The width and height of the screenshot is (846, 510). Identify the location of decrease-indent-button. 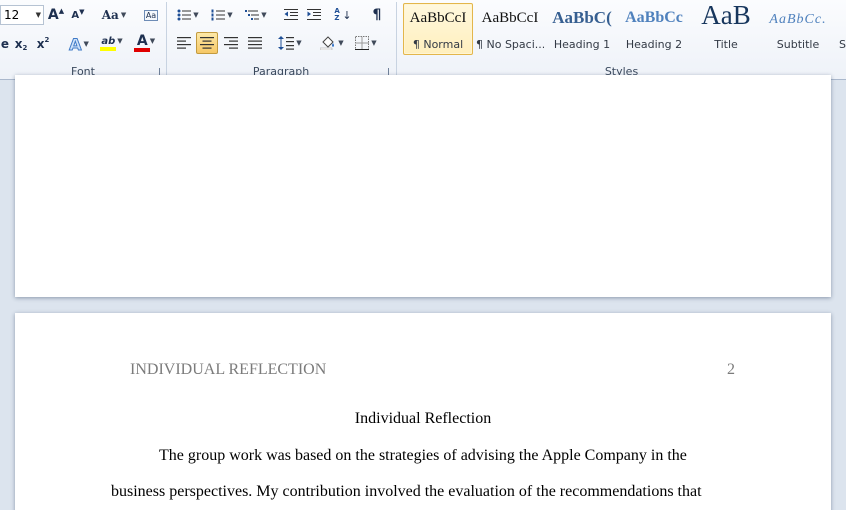
(291, 15).